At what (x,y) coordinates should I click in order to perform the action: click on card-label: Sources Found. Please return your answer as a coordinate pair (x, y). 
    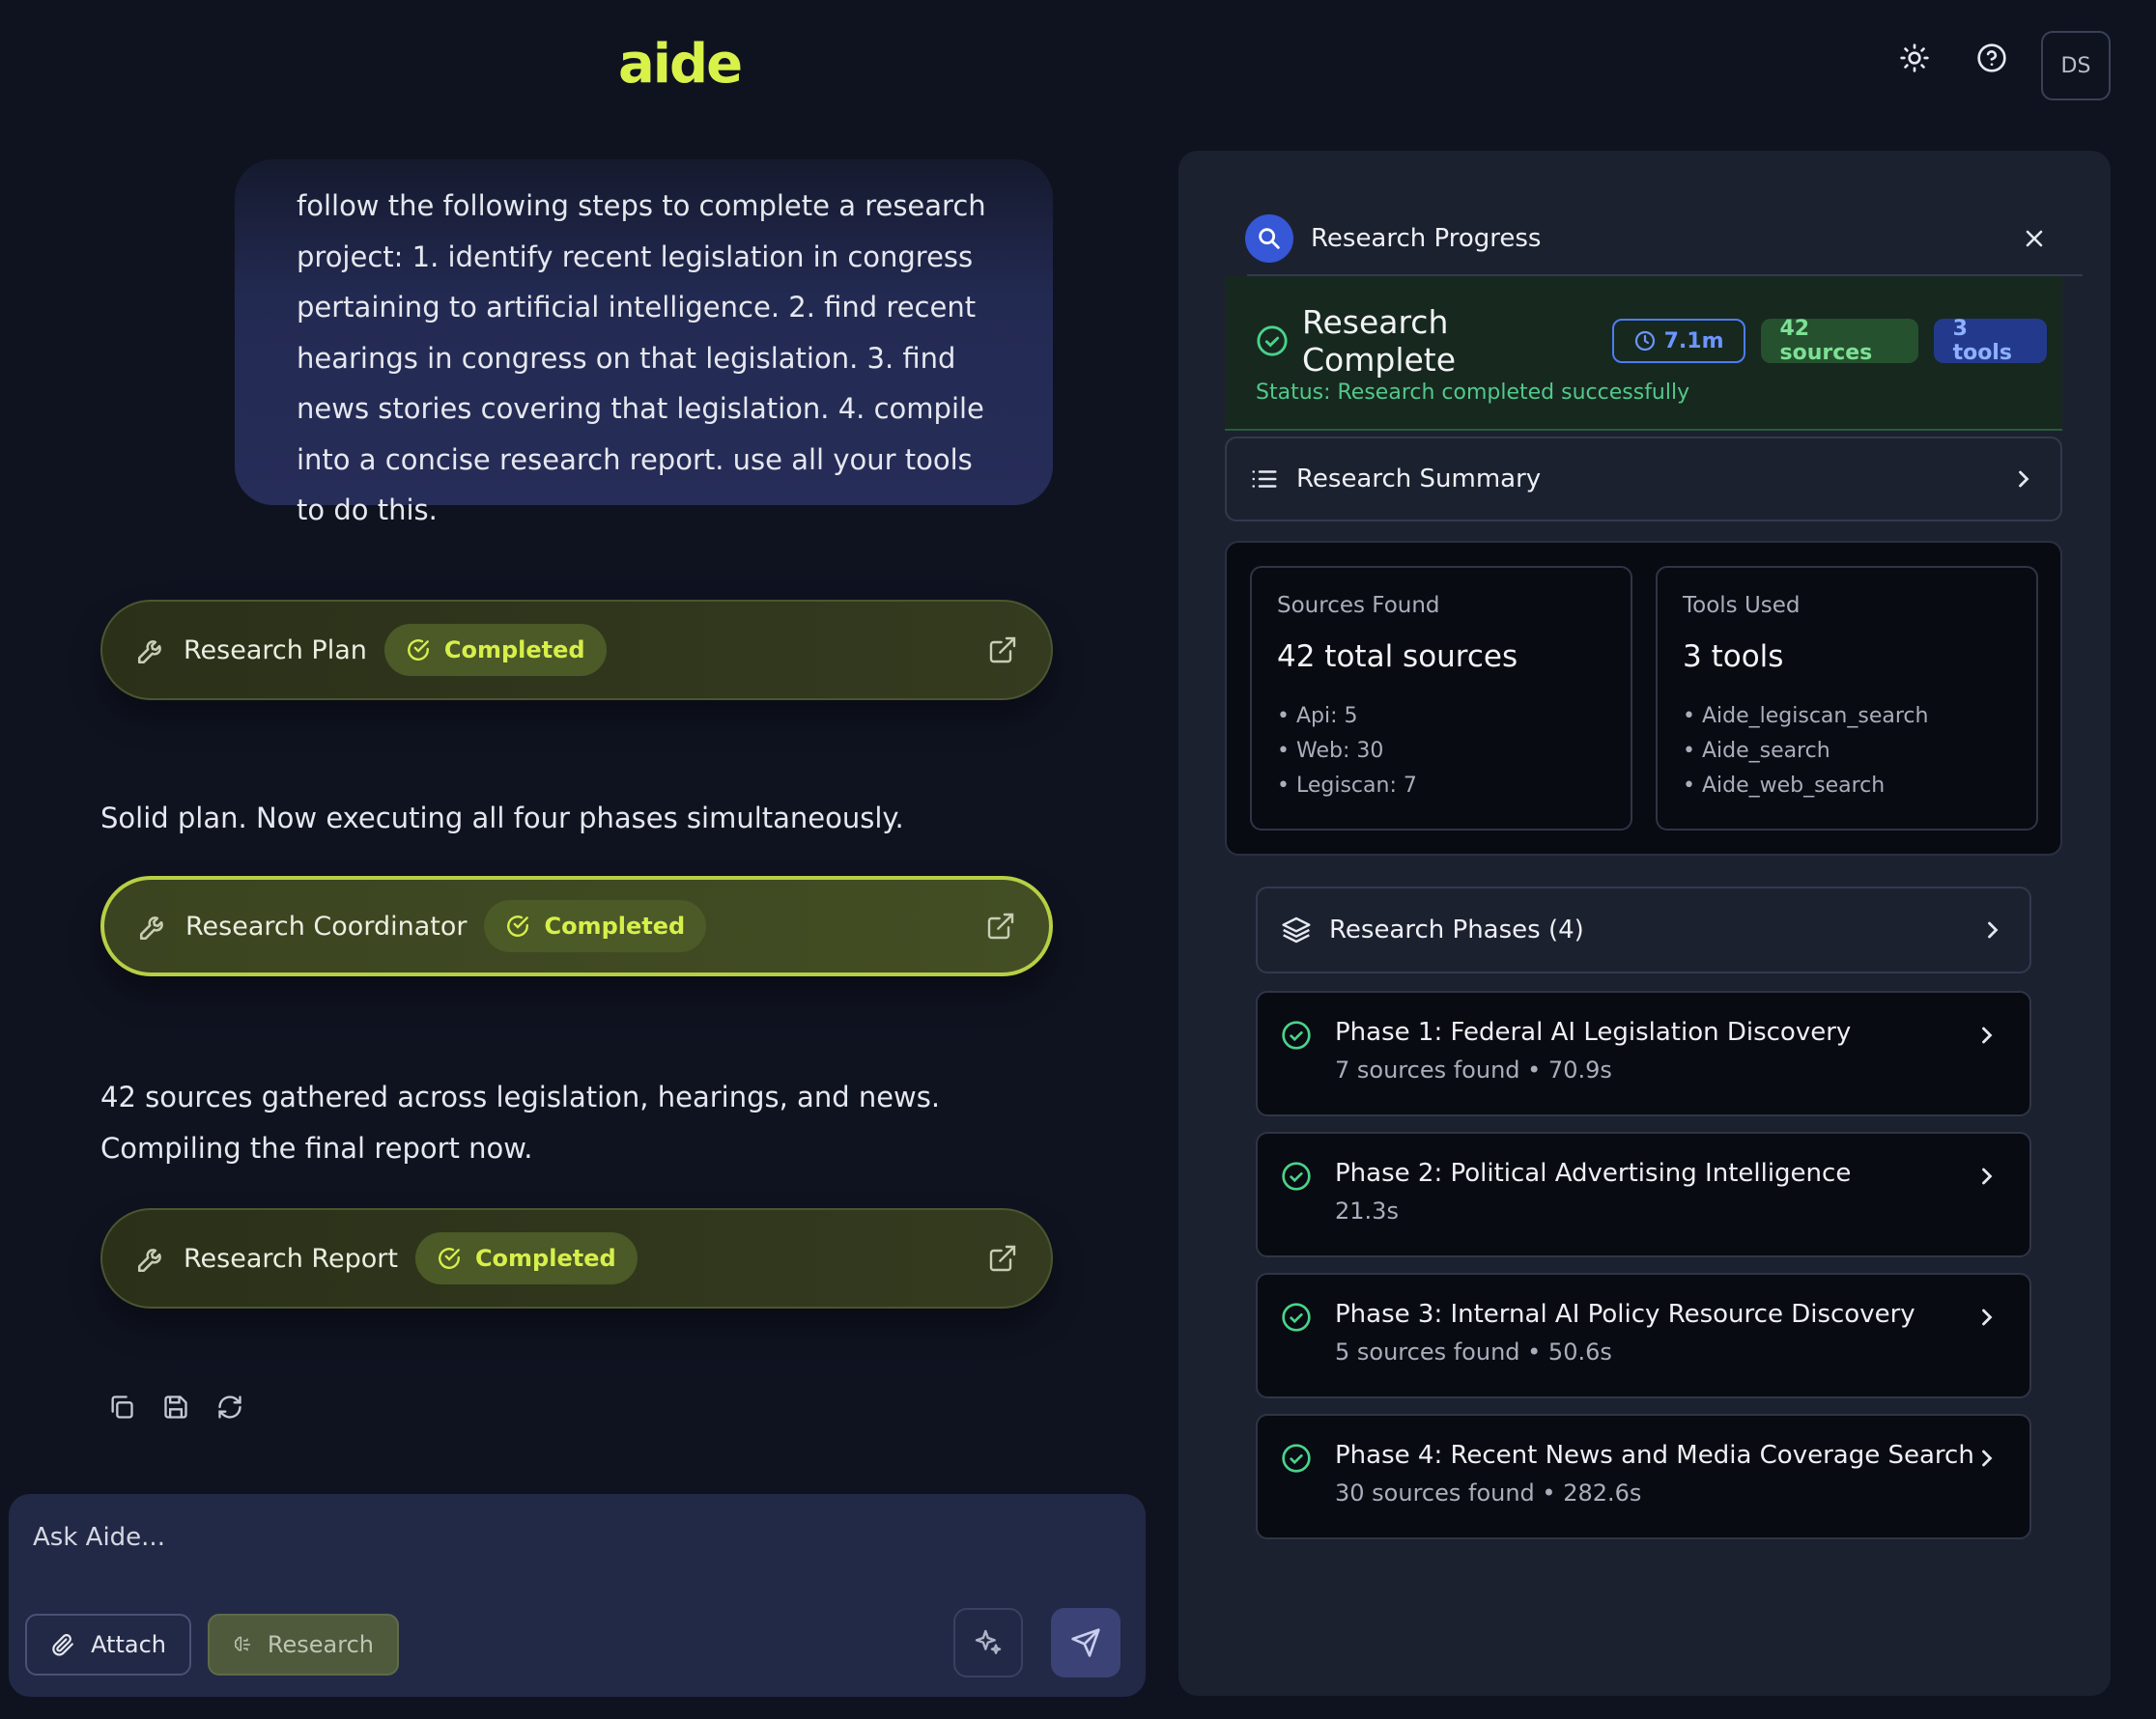
    Looking at the image, I should click on (1358, 606).